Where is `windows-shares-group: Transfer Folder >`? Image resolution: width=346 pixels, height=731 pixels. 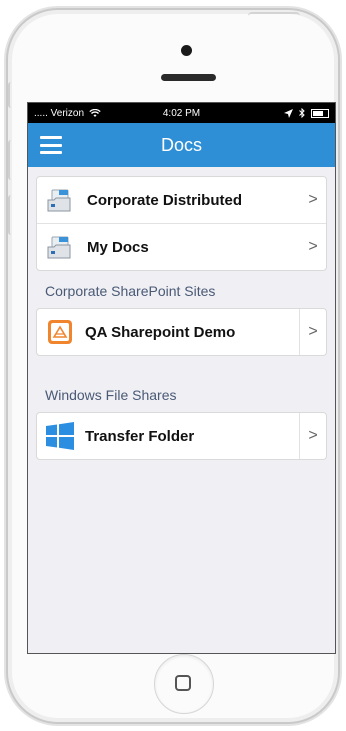
windows-shares-group: Transfer Folder > is located at coordinates (181, 436).